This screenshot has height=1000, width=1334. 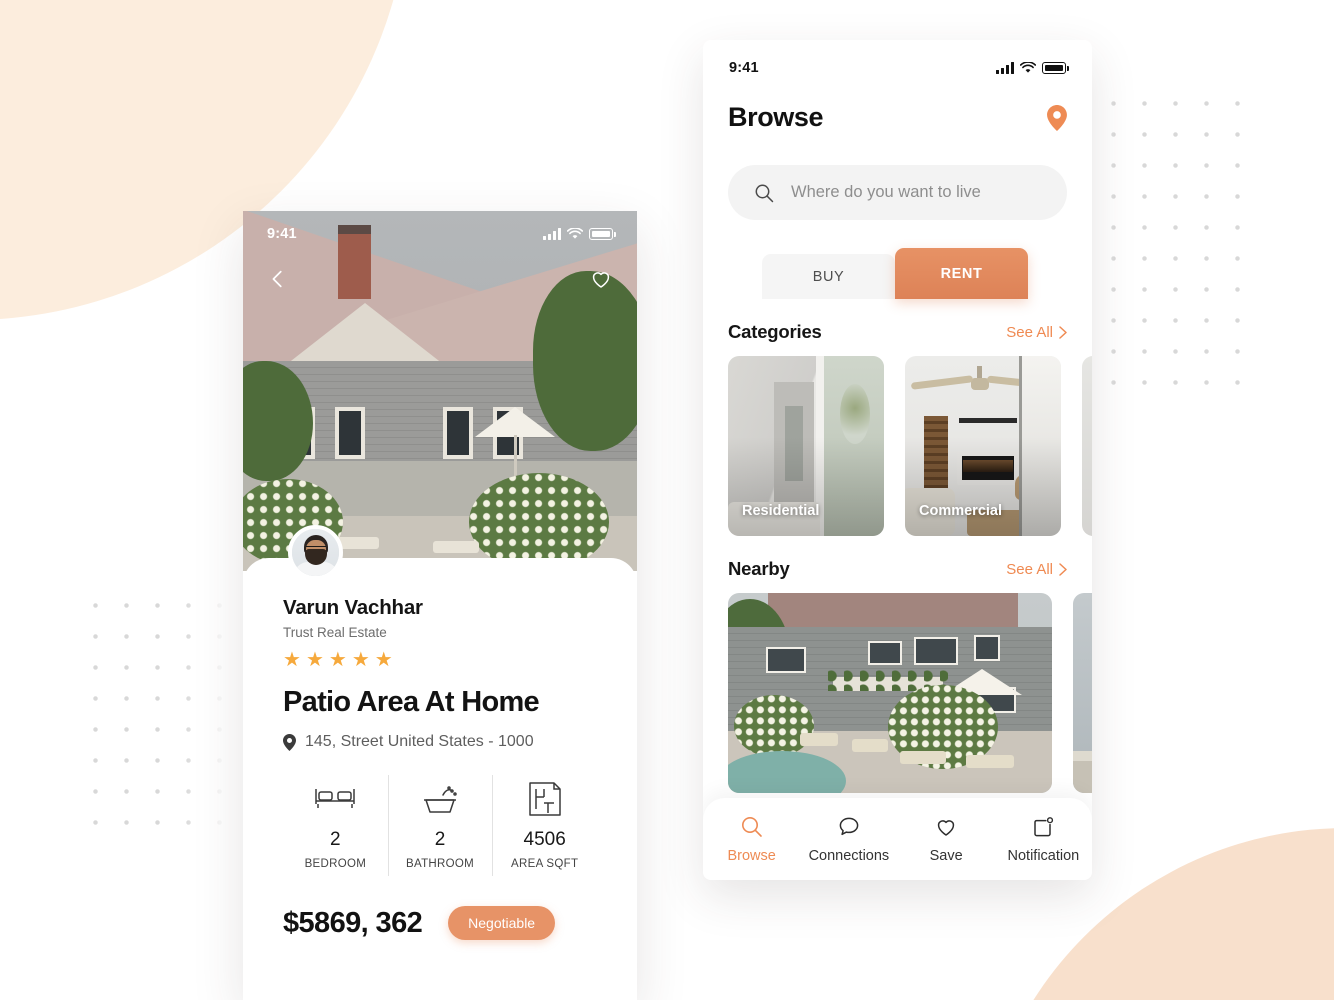 I want to click on property-address-text: 145, Street United States - 1000, so click(x=419, y=741).